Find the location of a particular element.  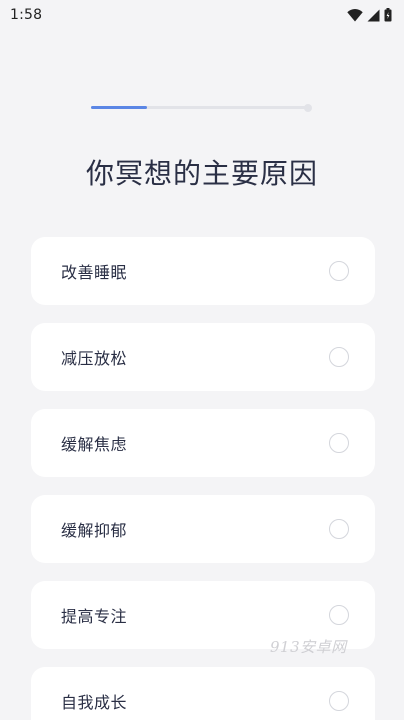

status-icons is located at coordinates (369, 15).